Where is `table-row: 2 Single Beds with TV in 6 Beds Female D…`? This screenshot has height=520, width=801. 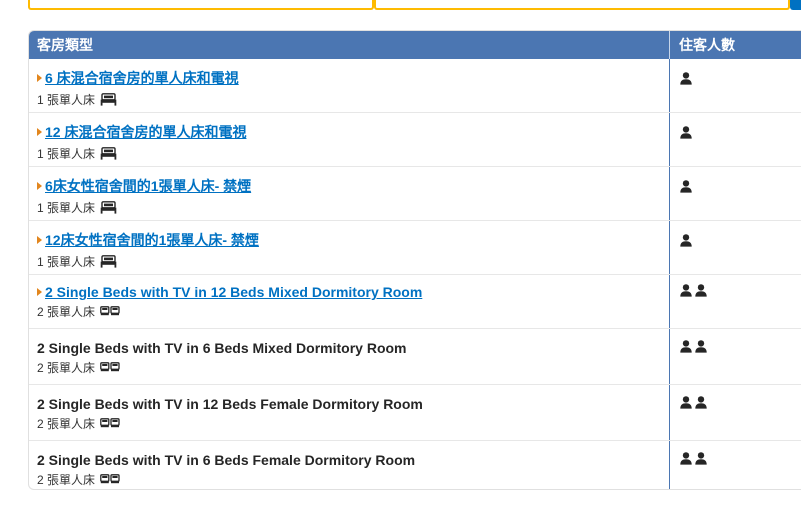
table-row: 2 Single Beds with TV in 6 Beds Female D… is located at coordinates (415, 465).